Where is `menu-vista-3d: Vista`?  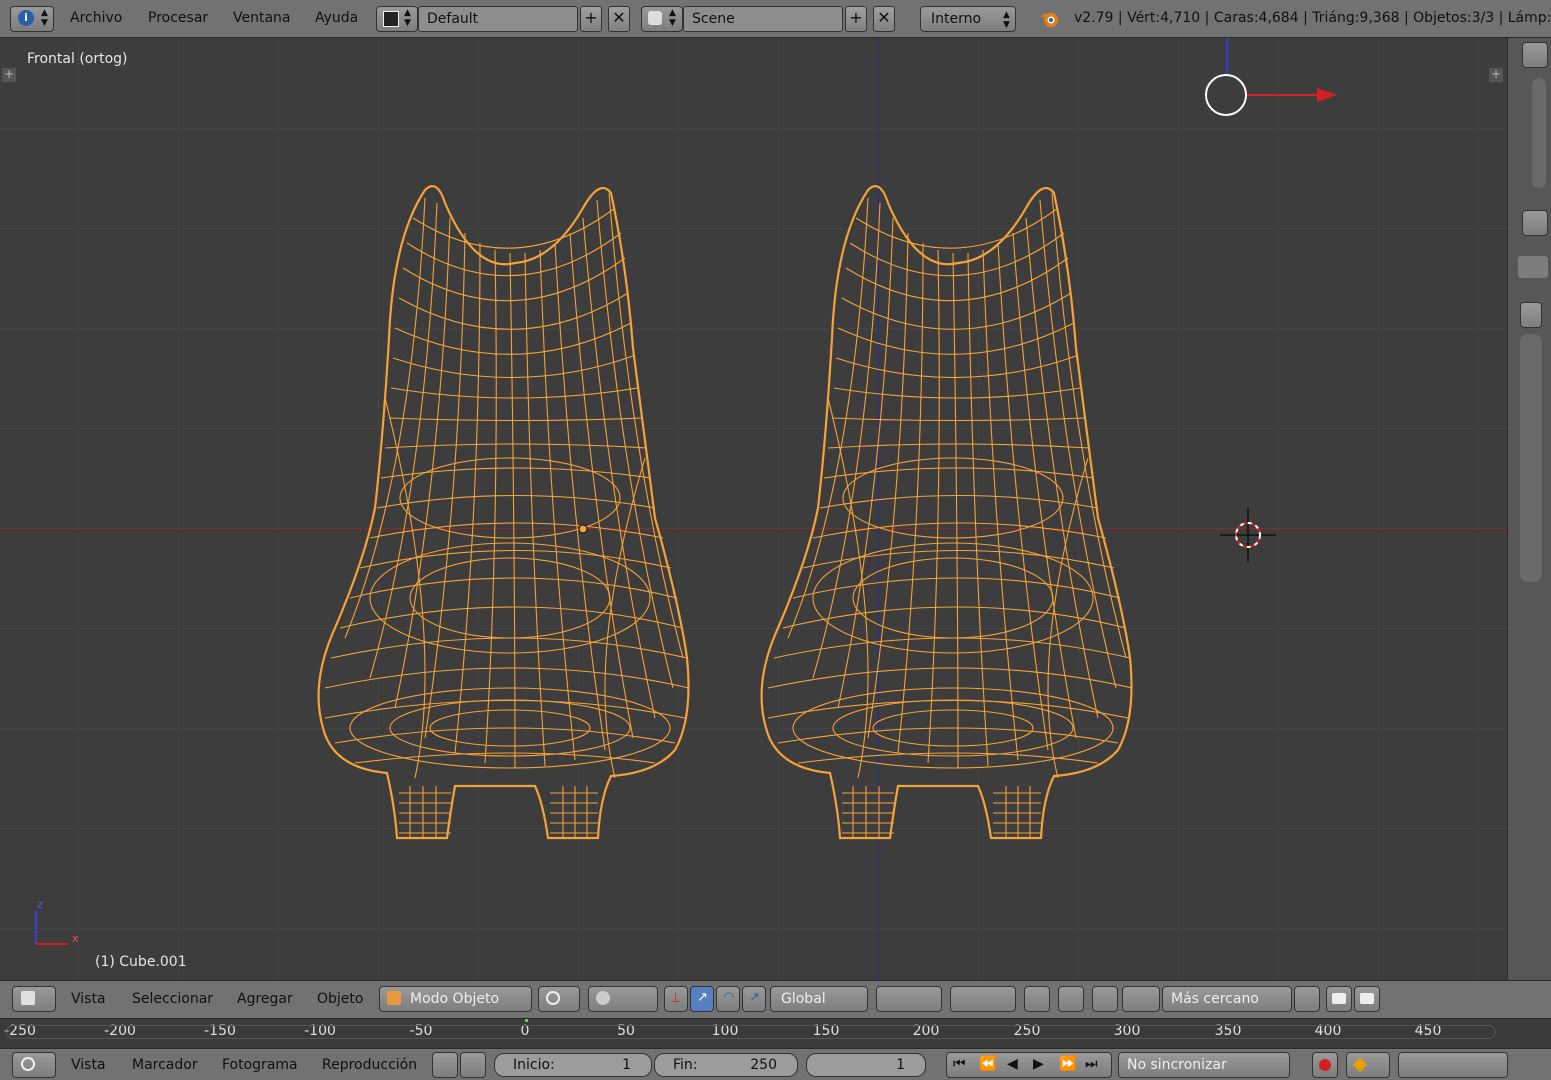 menu-vista-3d: Vista is located at coordinates (88, 999).